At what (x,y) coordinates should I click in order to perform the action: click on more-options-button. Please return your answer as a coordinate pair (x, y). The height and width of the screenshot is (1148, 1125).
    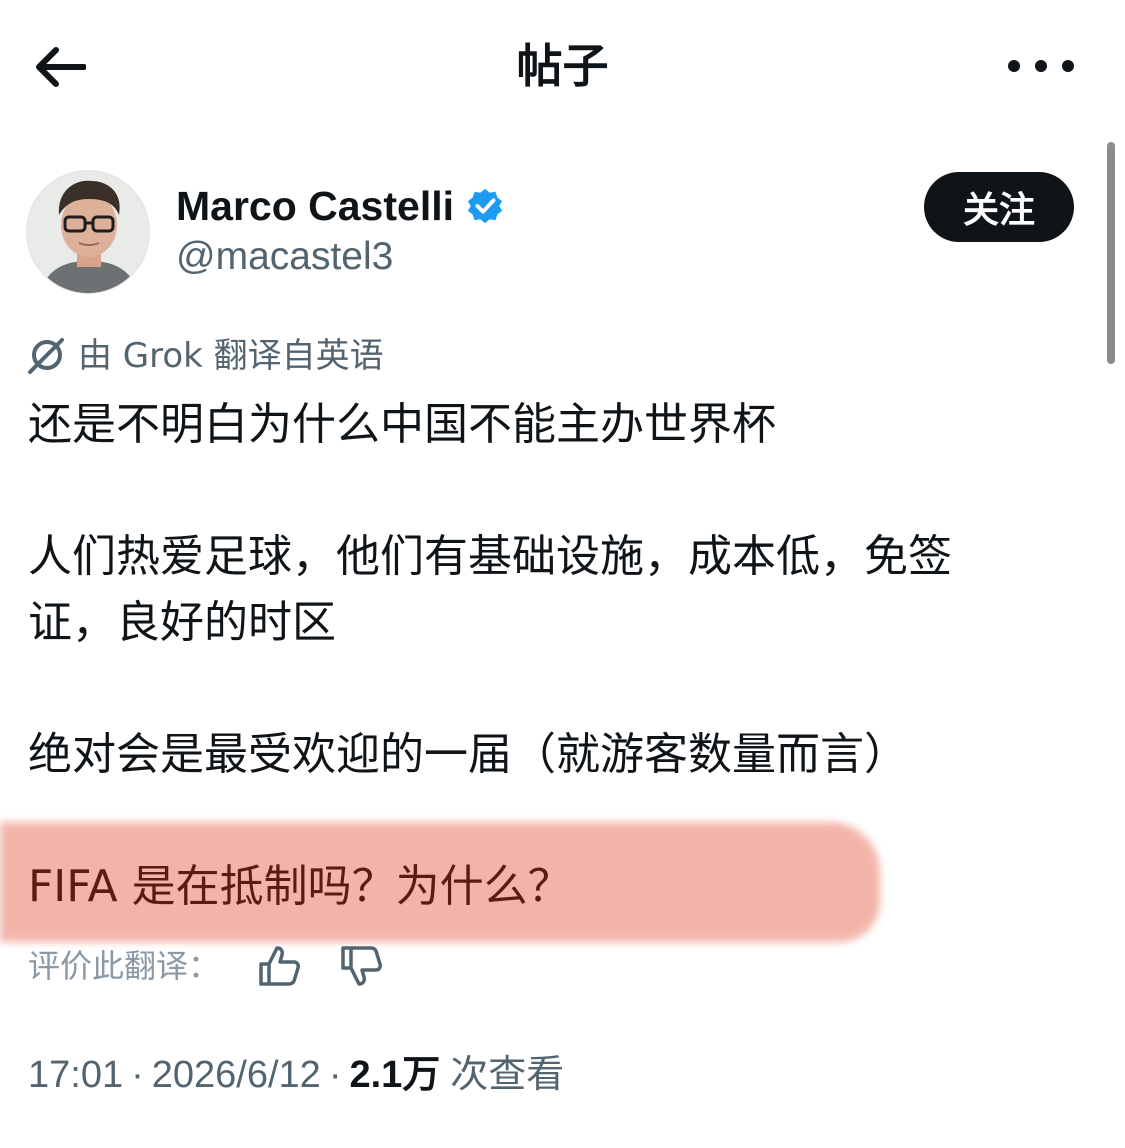
    Looking at the image, I should click on (1041, 66).